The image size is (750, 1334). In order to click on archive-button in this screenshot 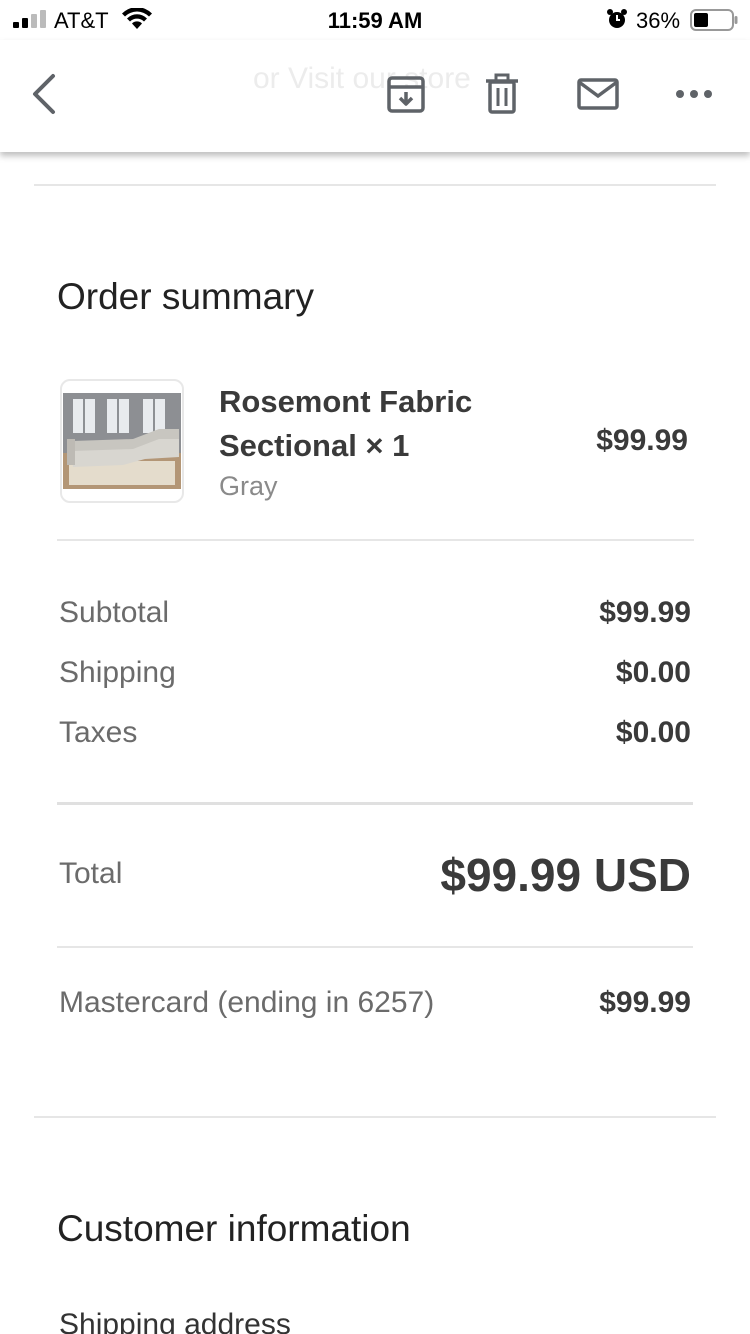, I will do `click(406, 94)`.